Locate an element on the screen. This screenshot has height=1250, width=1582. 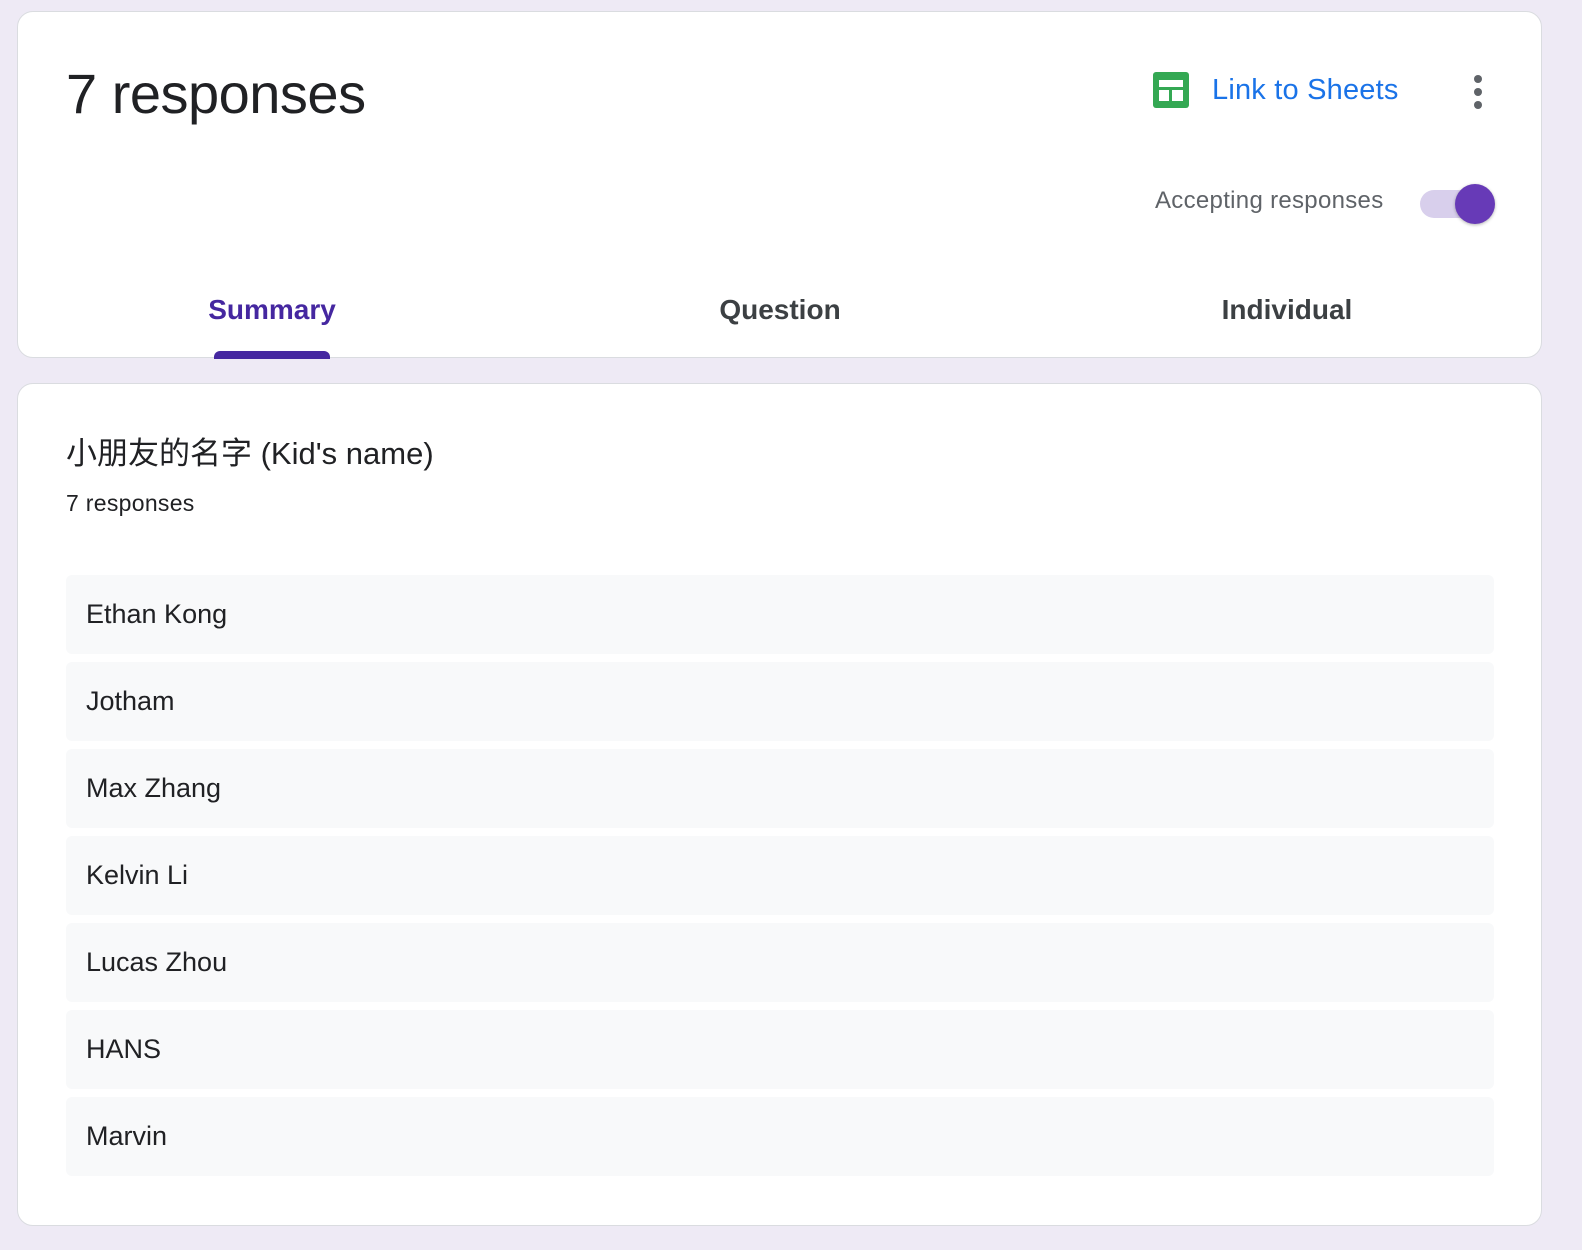
toggle-thumb is located at coordinates (1475, 204).